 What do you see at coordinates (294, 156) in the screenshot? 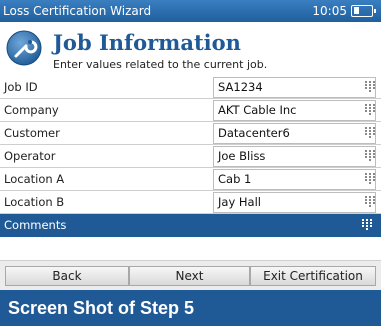
I see `operator-input: Joe Bliss` at bounding box center [294, 156].